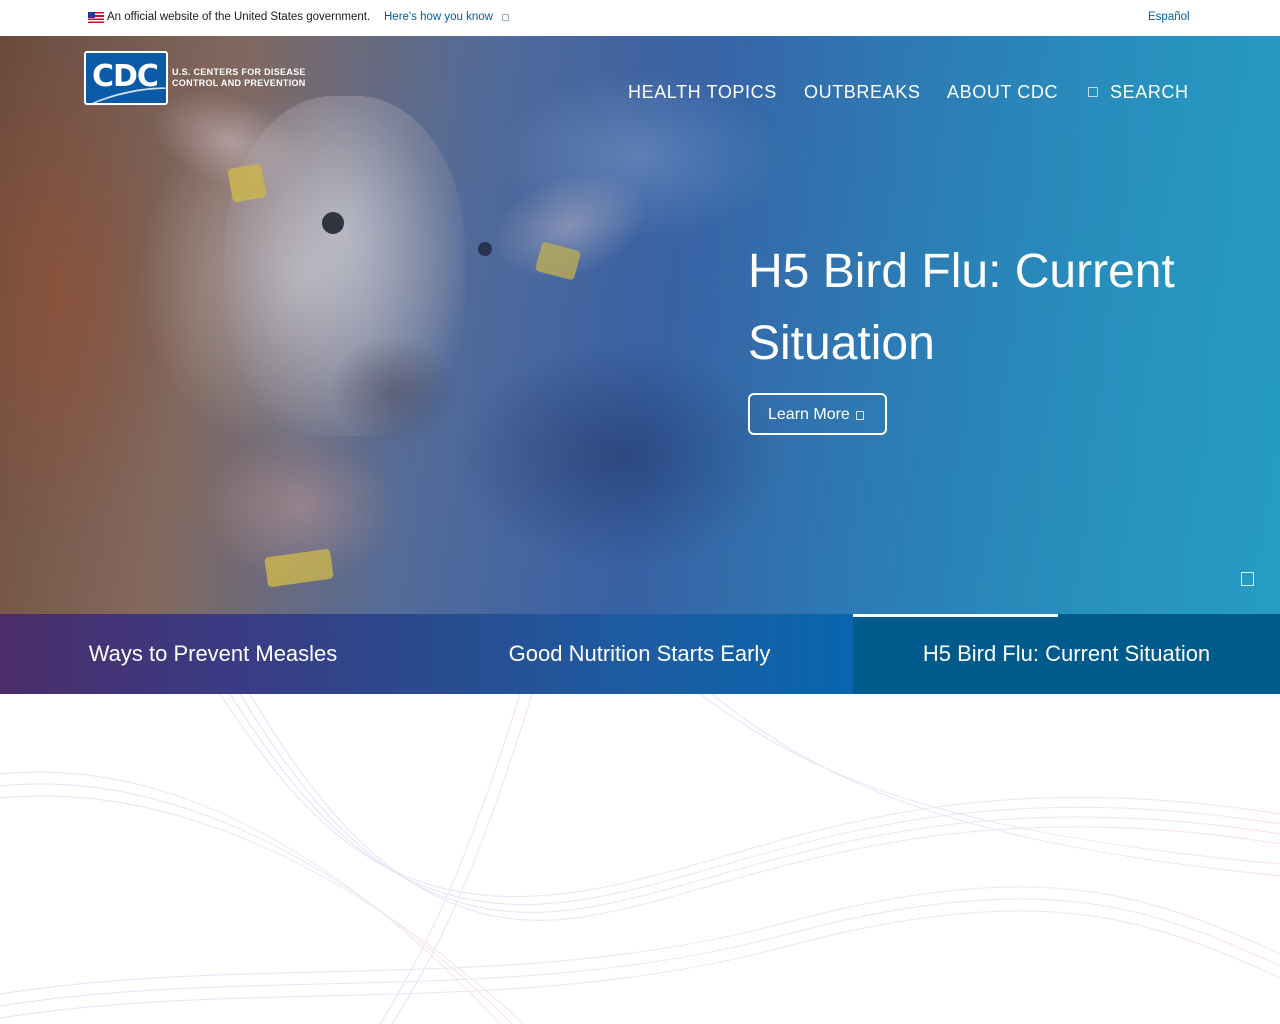 Image resolution: width=1280 pixels, height=1024 pixels. What do you see at coordinates (1066, 654) in the screenshot?
I see `tab-h5-bird-flu: H5 Bird Flu: Current Situation` at bounding box center [1066, 654].